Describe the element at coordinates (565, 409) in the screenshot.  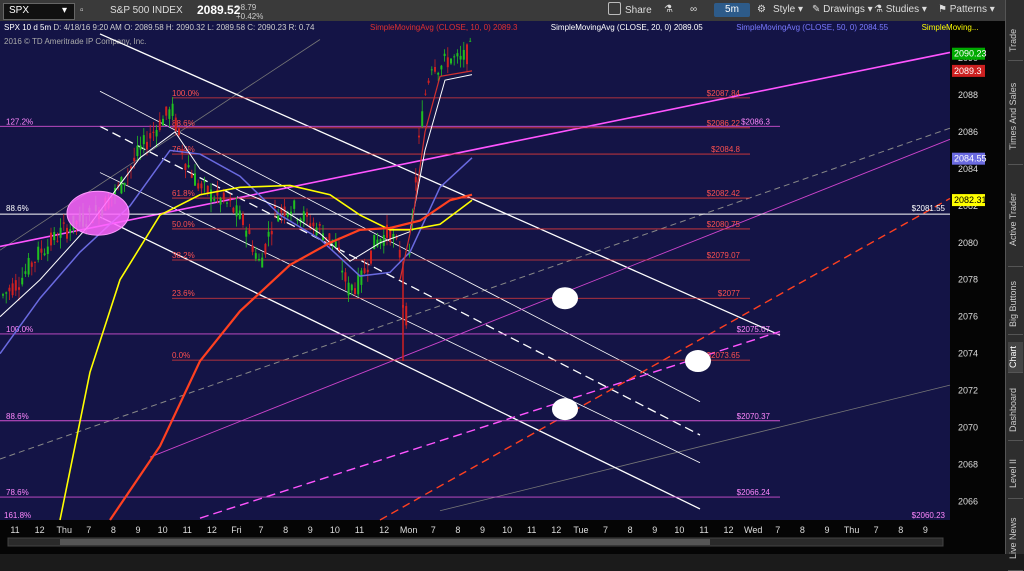
I see `marker-circle` at that location.